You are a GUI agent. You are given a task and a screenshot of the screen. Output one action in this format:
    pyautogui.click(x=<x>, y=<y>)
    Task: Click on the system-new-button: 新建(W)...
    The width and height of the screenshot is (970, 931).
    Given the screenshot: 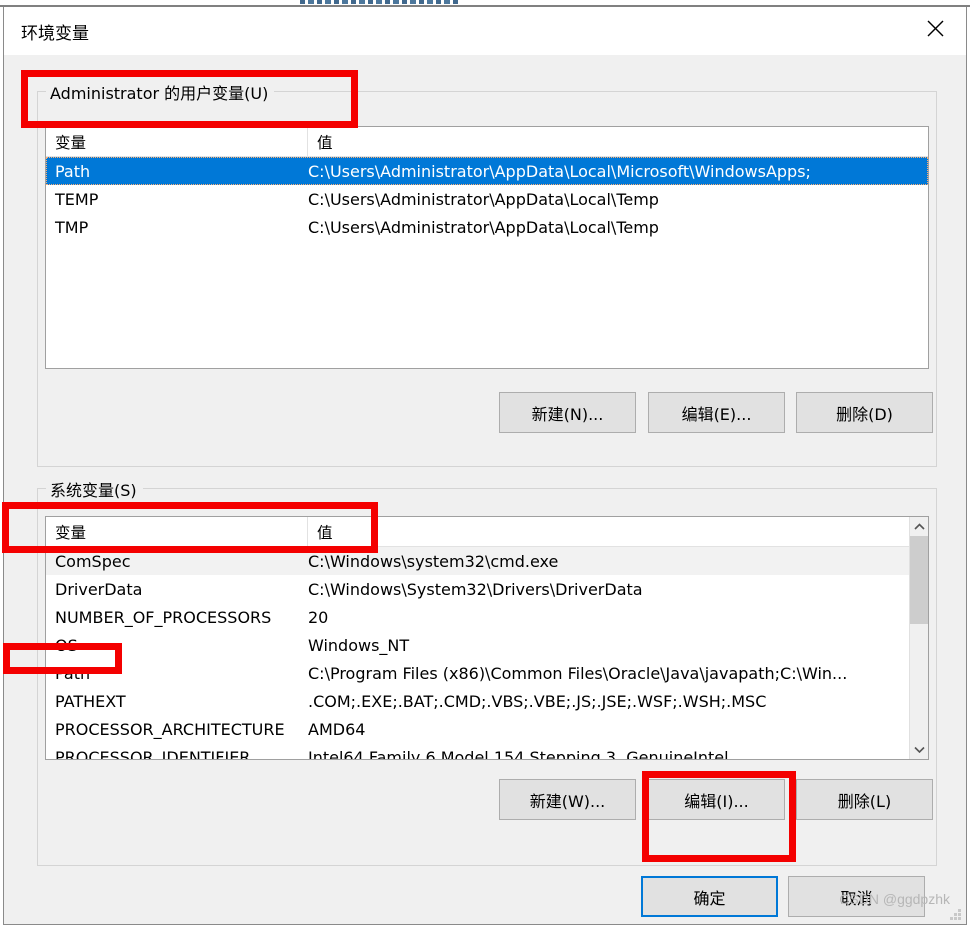 What is the action you would take?
    pyautogui.click(x=567, y=799)
    